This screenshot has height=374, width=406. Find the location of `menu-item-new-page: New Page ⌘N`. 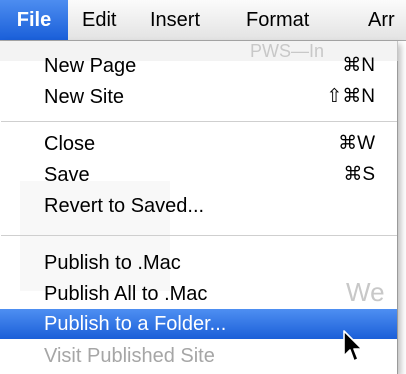

menu-item-new-page: New Page ⌘N is located at coordinates (198, 66).